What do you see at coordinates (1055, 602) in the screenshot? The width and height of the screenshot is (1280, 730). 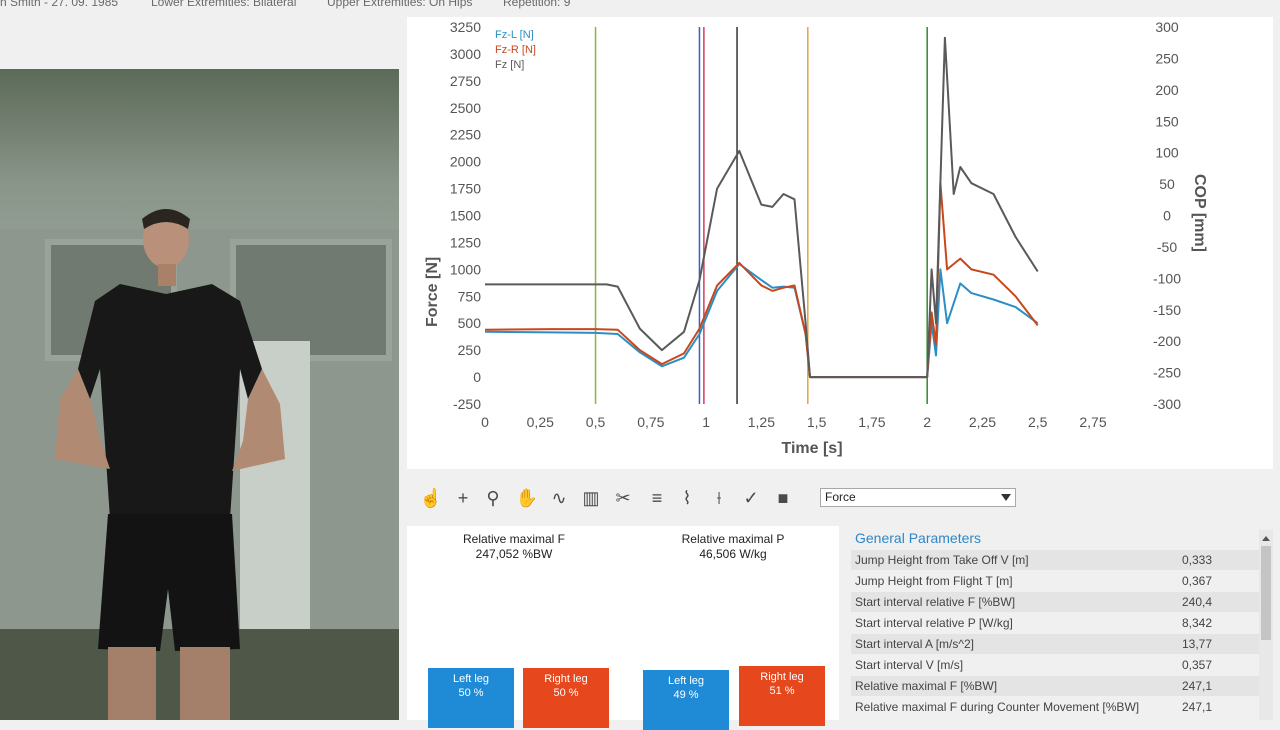 I see `param-row: Start interval relative F [%BW] 240,4` at bounding box center [1055, 602].